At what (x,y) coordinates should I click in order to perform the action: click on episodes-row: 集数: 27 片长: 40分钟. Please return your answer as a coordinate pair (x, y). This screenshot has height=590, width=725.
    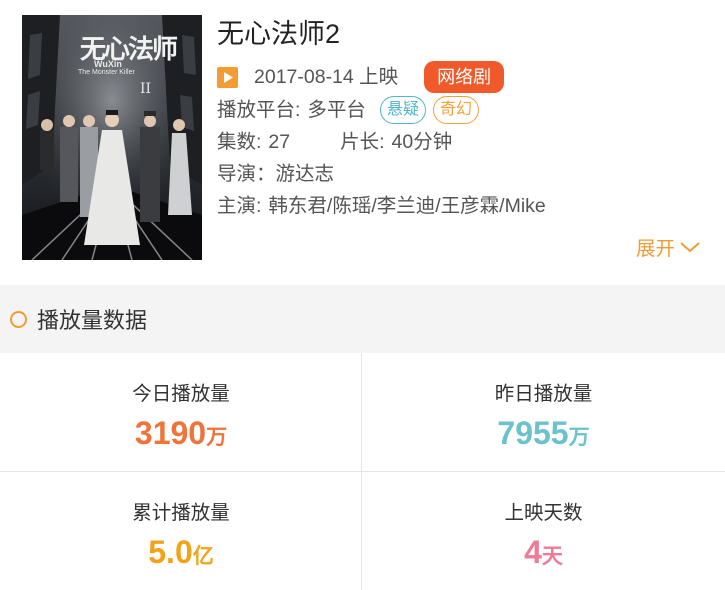
    Looking at the image, I should click on (467, 142).